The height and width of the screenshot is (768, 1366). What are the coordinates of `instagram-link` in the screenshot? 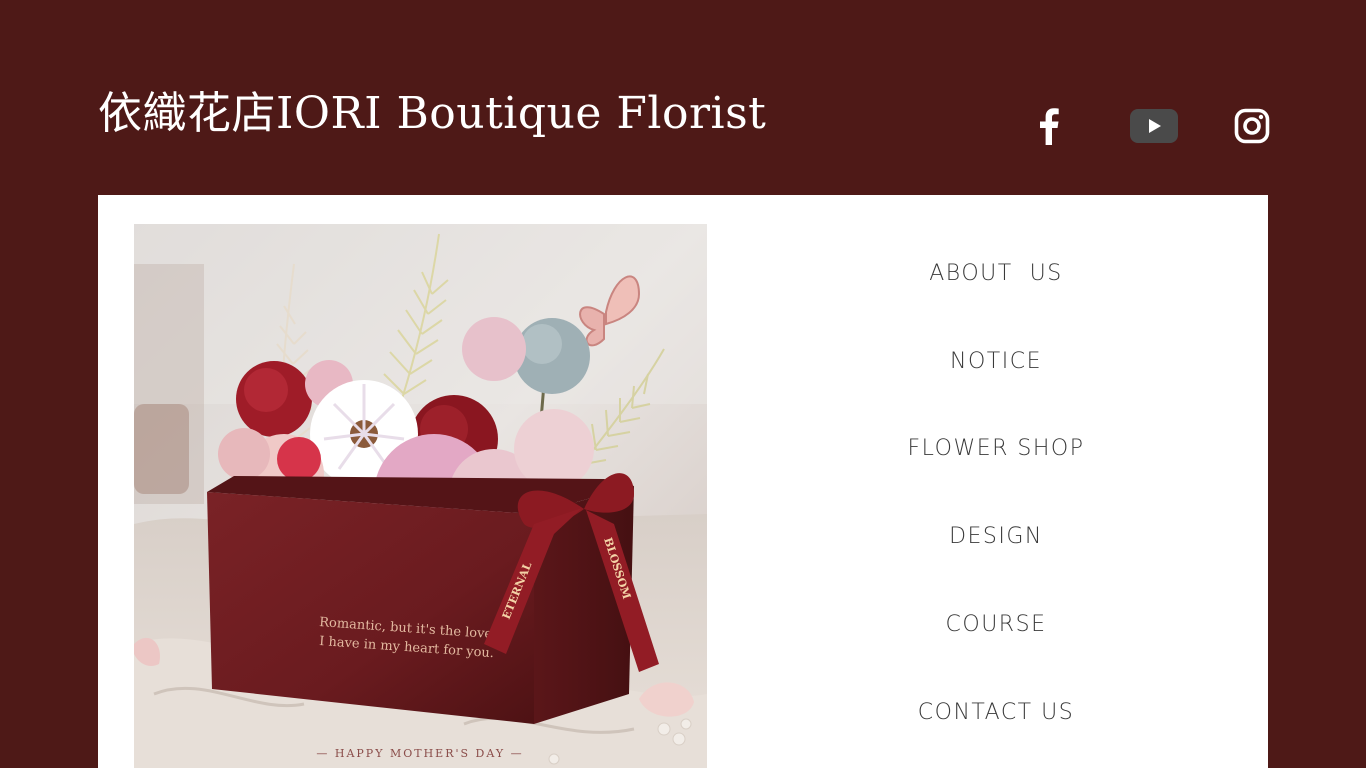 It's located at (1252, 126).